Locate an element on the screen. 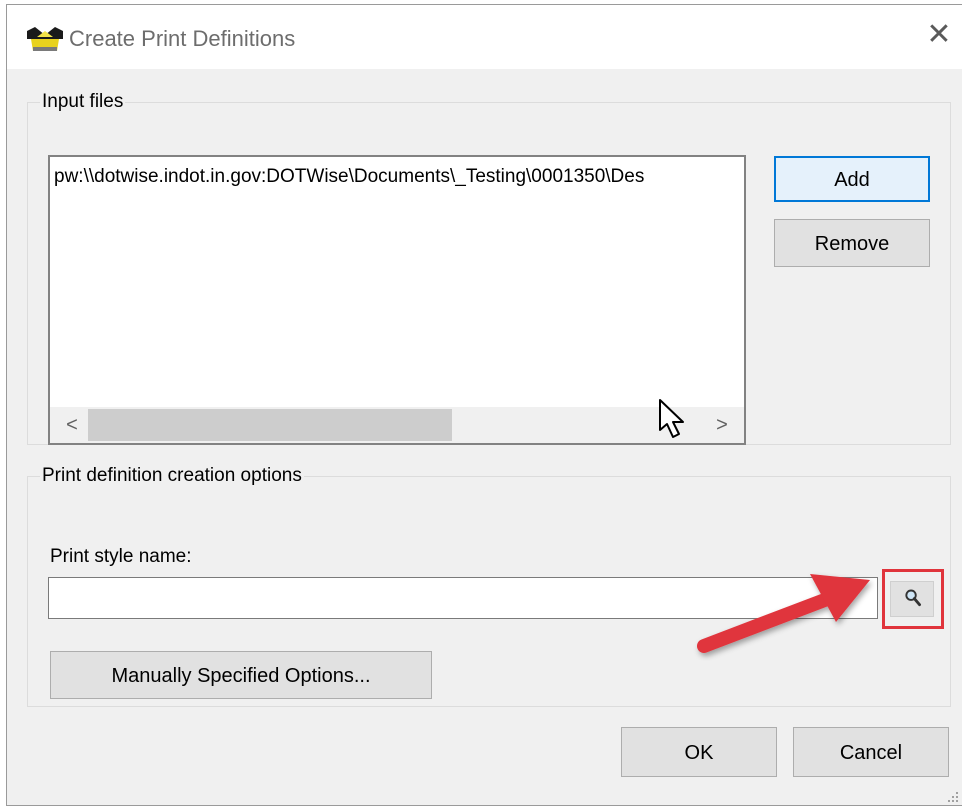 The height and width of the screenshot is (808, 962). options-legend: Print definition creation options is located at coordinates (172, 475).